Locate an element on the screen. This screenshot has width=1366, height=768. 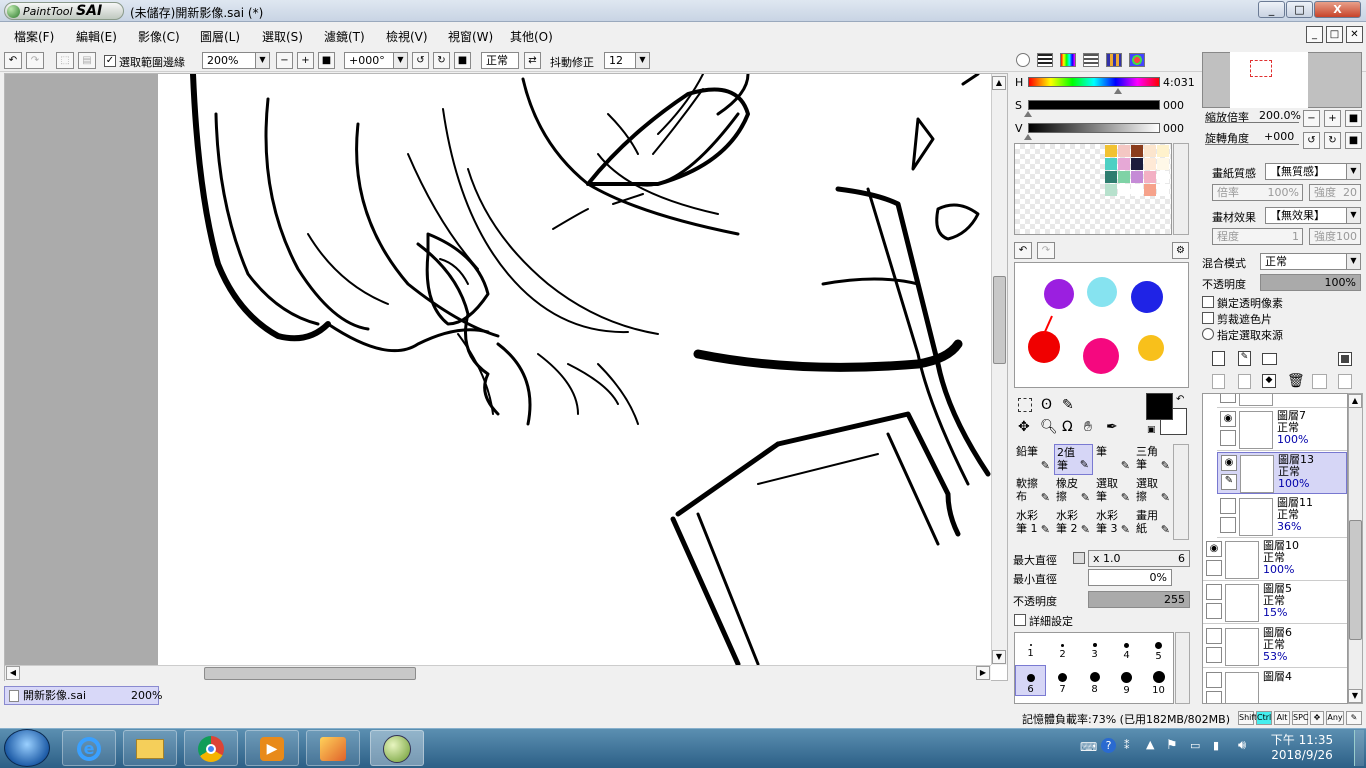
help-icon: ? is located at coordinates (1108, 745).